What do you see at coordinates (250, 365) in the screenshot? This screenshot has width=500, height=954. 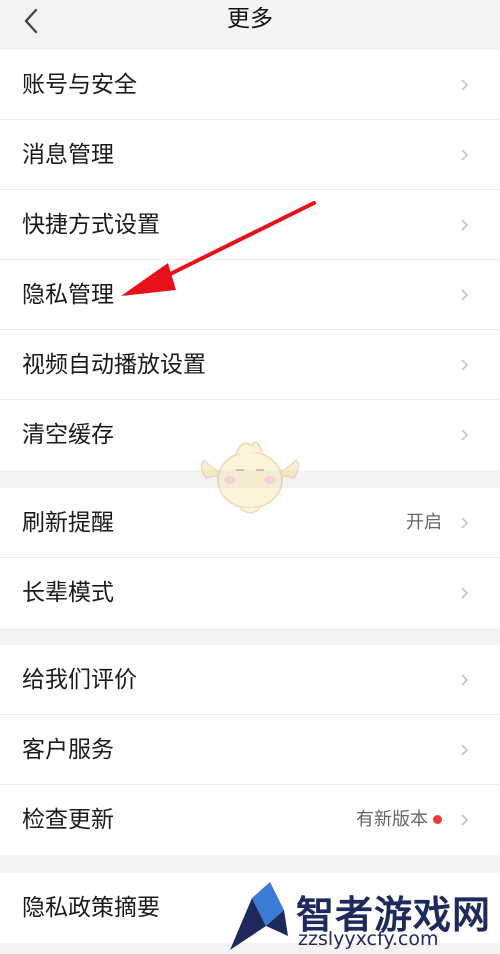 I see `row-video-autoplay: 视频自动播放设置` at bounding box center [250, 365].